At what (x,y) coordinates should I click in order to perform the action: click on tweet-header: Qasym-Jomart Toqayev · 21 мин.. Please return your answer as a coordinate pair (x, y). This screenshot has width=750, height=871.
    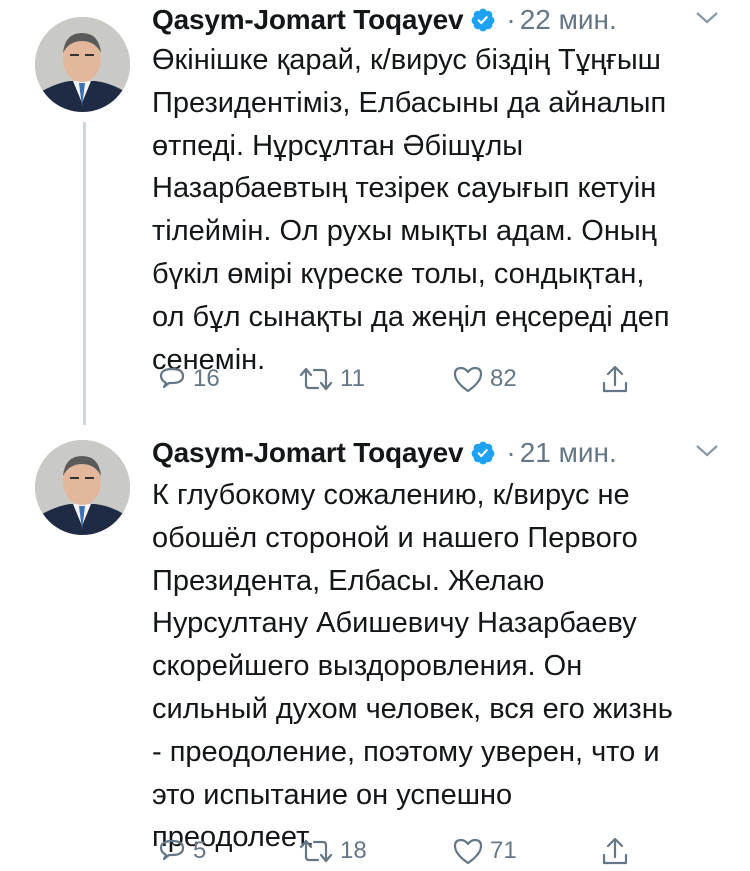
    Looking at the image, I should click on (384, 453).